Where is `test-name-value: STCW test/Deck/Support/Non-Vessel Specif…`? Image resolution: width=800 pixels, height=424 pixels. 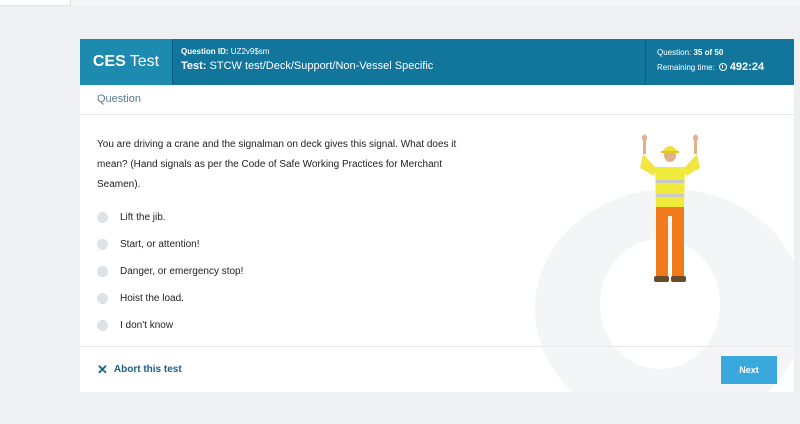
test-name-value: STCW test/Deck/Support/Non-Vessel Specif… is located at coordinates (321, 66).